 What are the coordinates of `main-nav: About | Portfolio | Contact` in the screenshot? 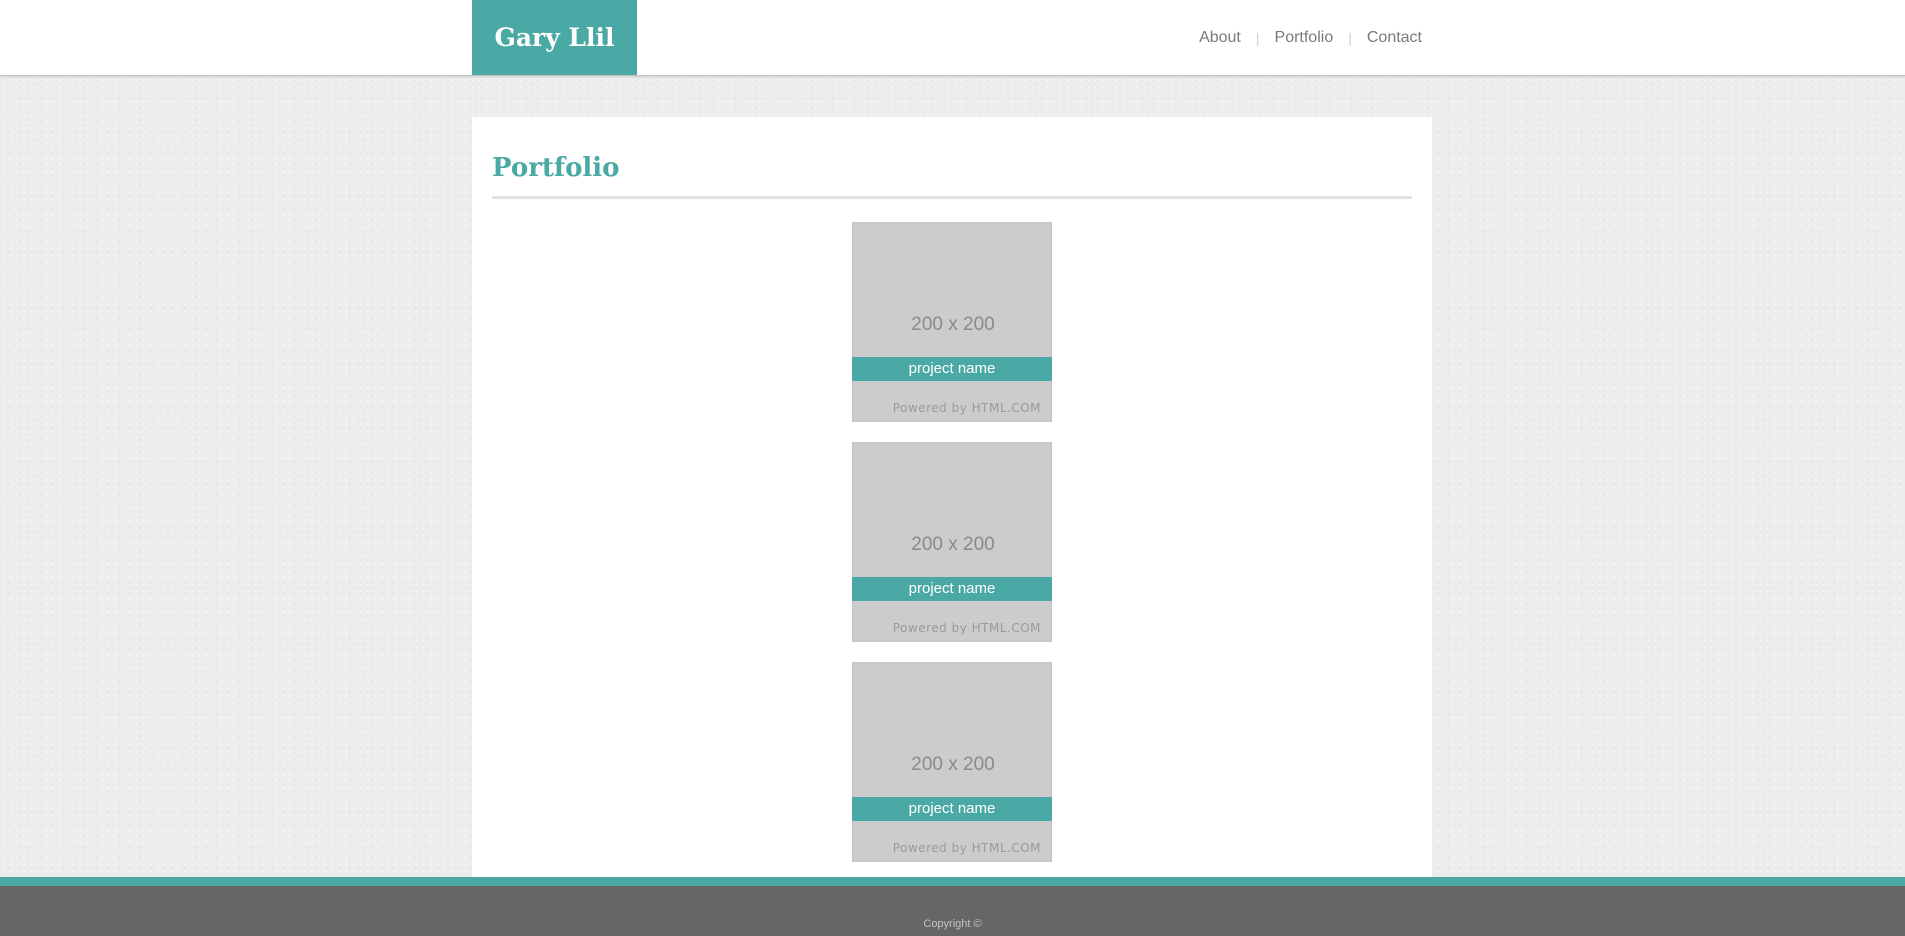 It's located at (1310, 37).